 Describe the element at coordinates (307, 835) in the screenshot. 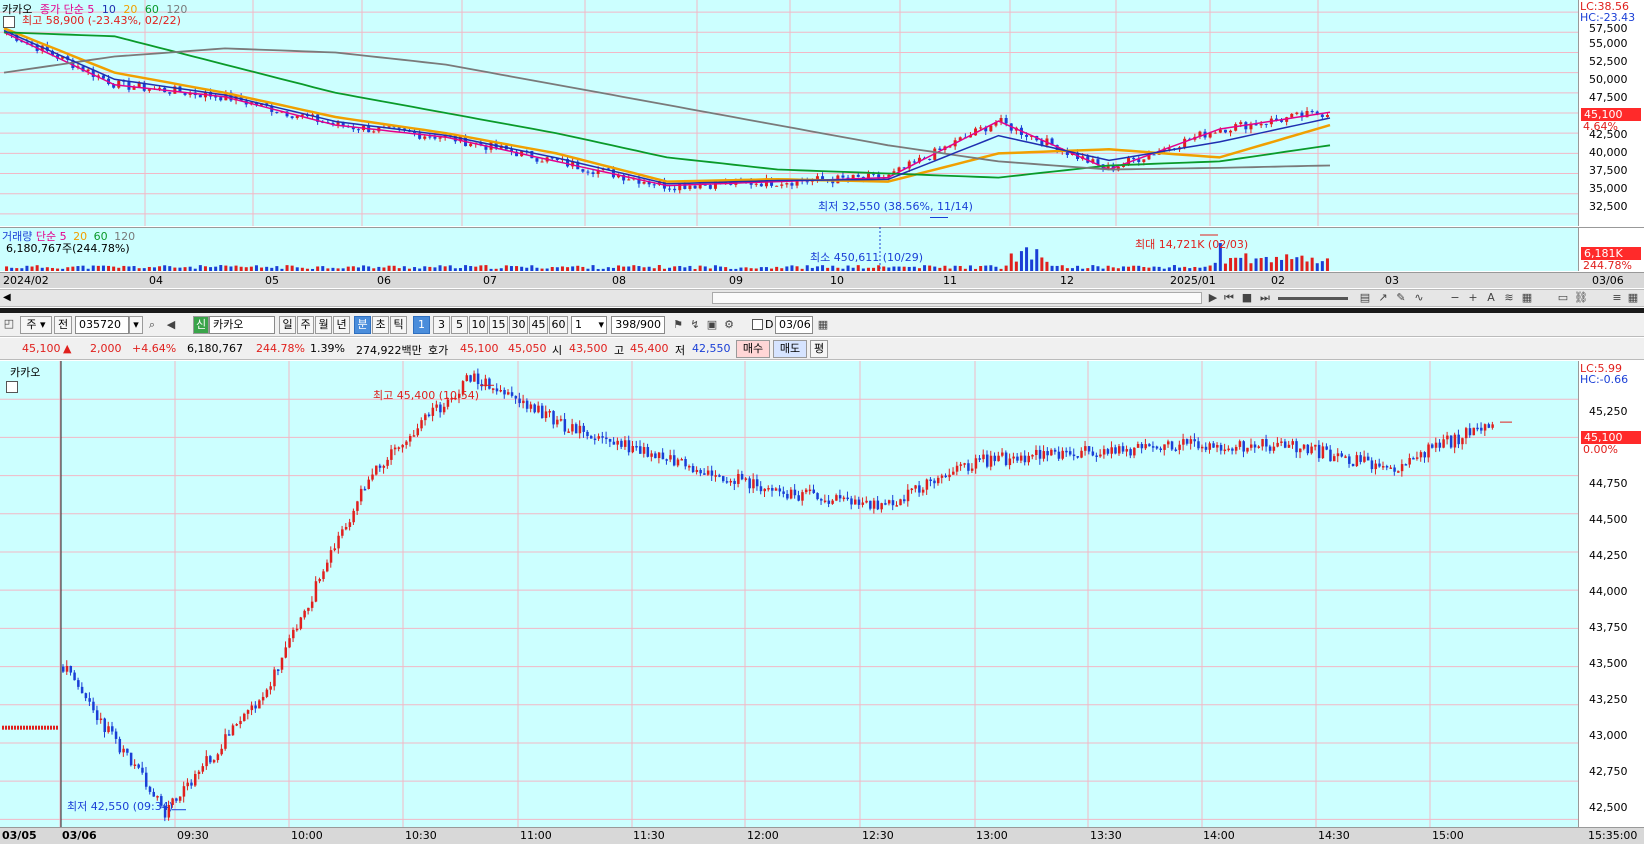

I see `intraday-x-tick: 10:00` at that location.